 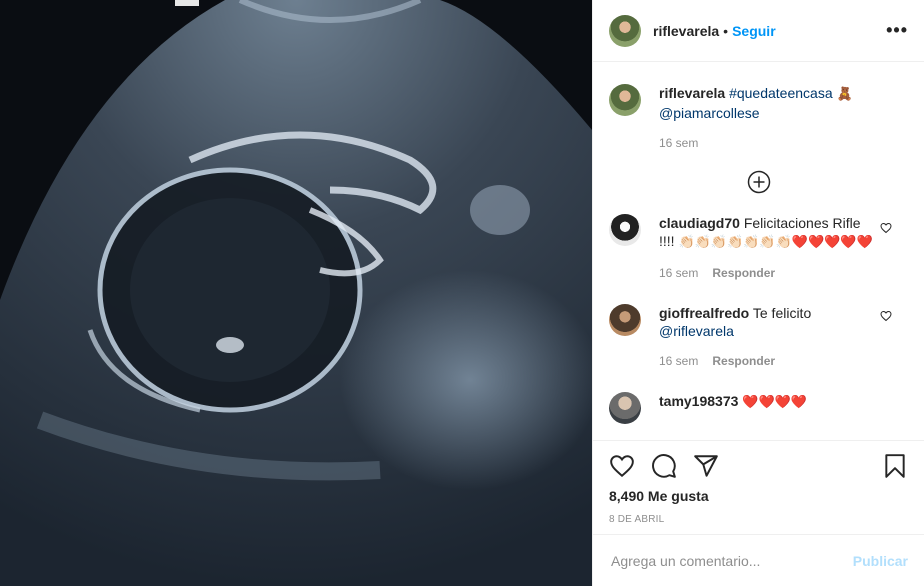 What do you see at coordinates (897, 30) in the screenshot?
I see `more-options-icon: •••` at bounding box center [897, 30].